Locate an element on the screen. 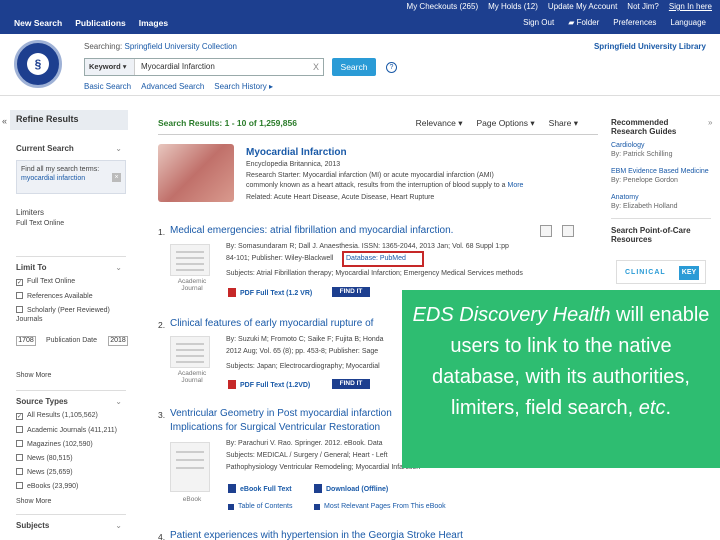 Image resolution: width=720 pixels, height=540 pixels. folder-icon: ▰ is located at coordinates (572, 22).